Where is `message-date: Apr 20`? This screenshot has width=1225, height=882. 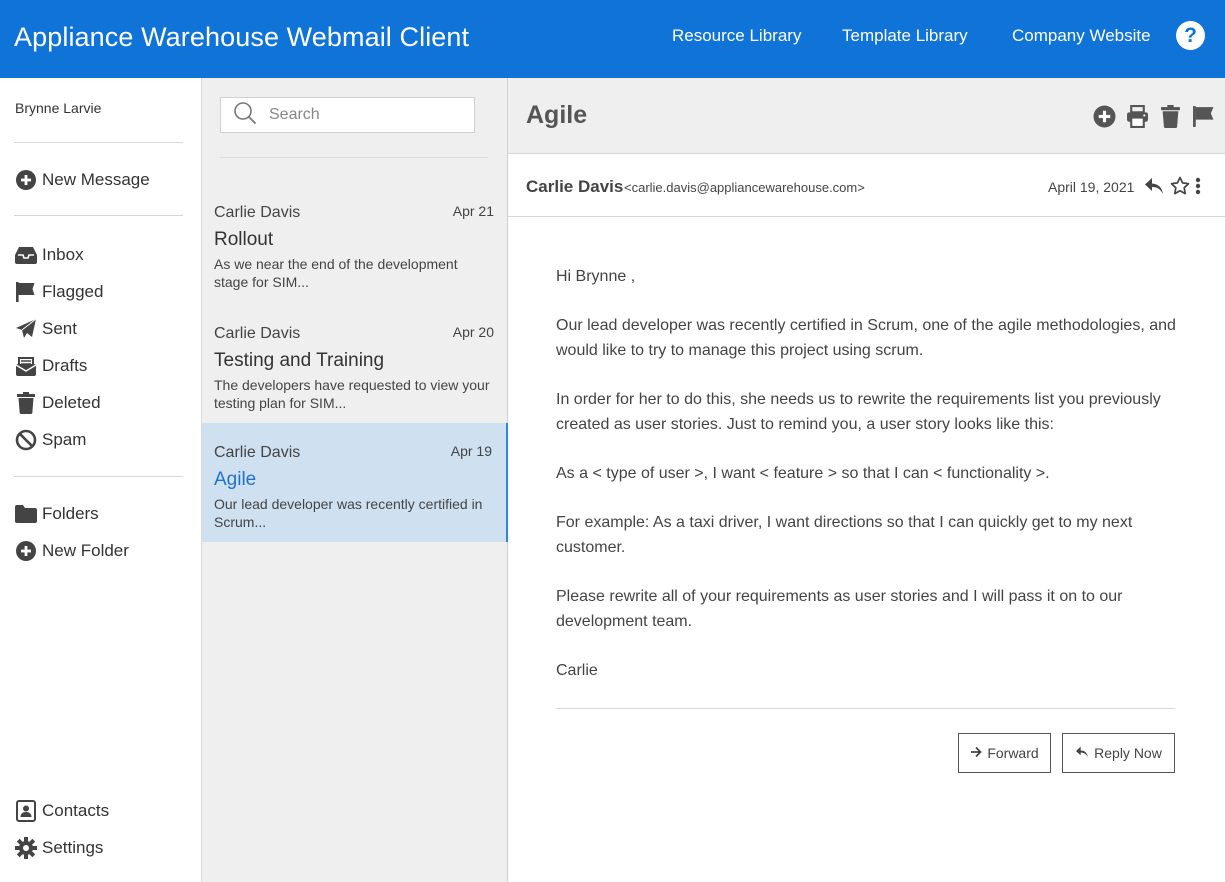
message-date: Apr 20 is located at coordinates (473, 332).